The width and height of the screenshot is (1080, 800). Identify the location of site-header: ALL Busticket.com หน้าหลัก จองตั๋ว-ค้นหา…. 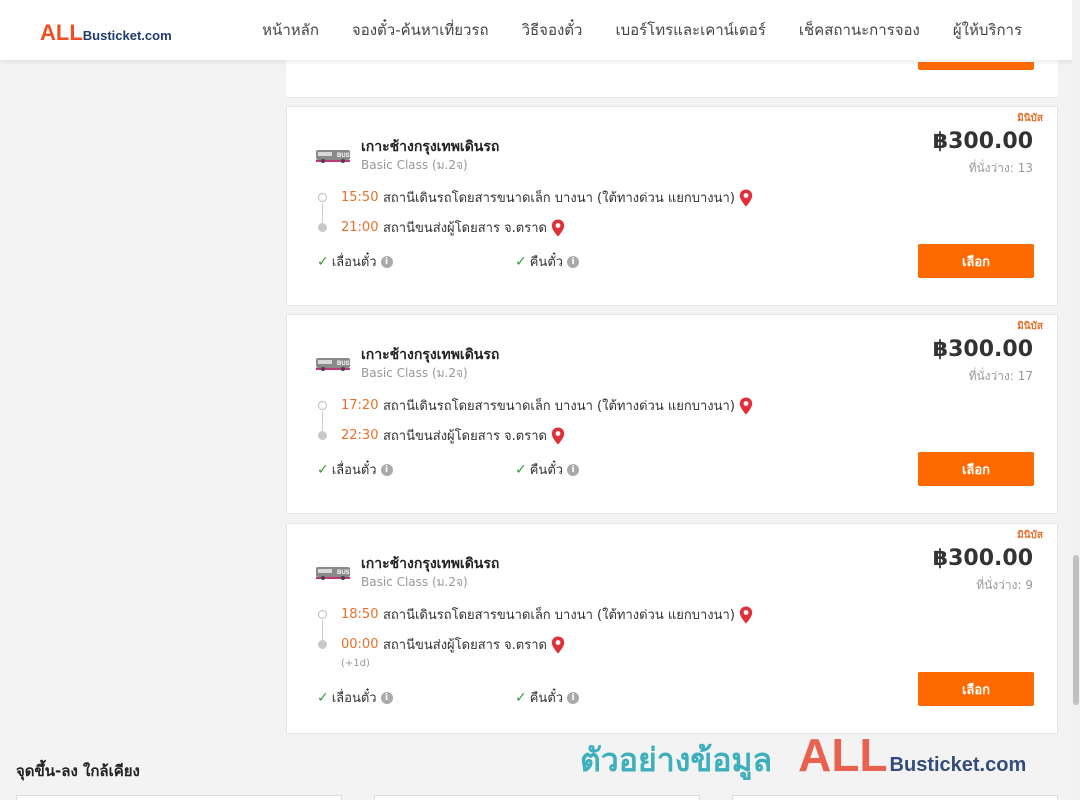
(540, 30).